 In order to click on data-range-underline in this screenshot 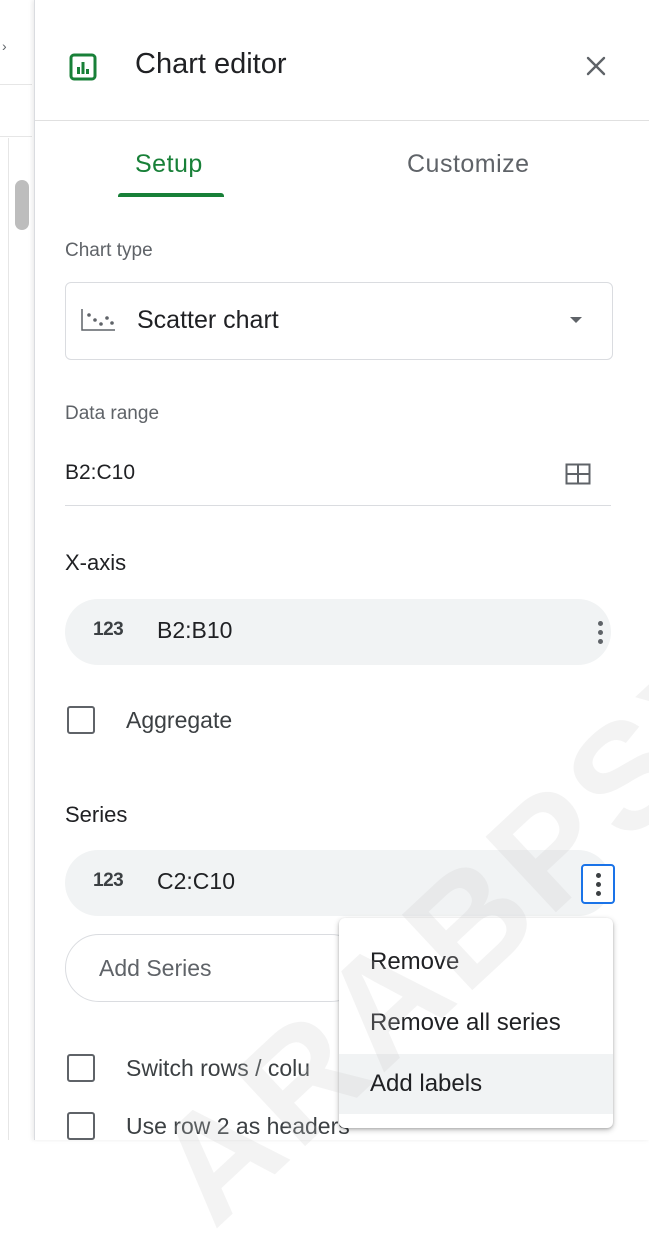, I will do `click(338, 505)`.